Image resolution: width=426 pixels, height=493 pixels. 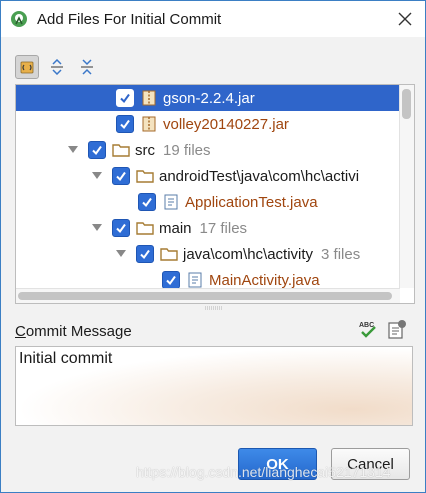 What do you see at coordinates (259, 176) in the screenshot?
I see `row-label: androidTest\java\com\hc\activi` at bounding box center [259, 176].